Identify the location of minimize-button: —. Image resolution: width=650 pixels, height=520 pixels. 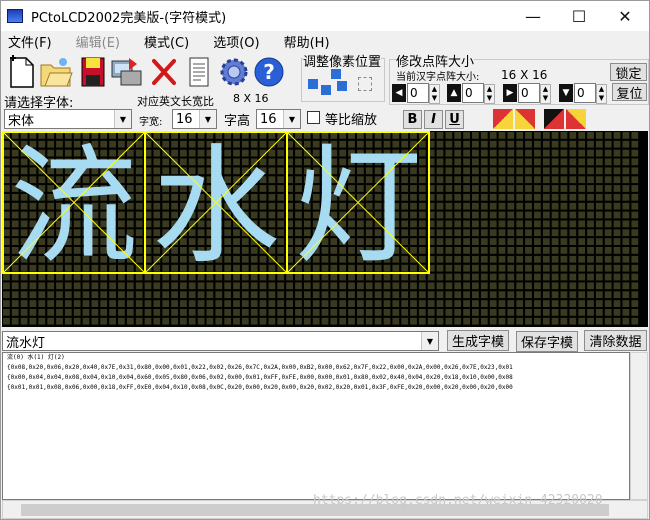
(533, 16).